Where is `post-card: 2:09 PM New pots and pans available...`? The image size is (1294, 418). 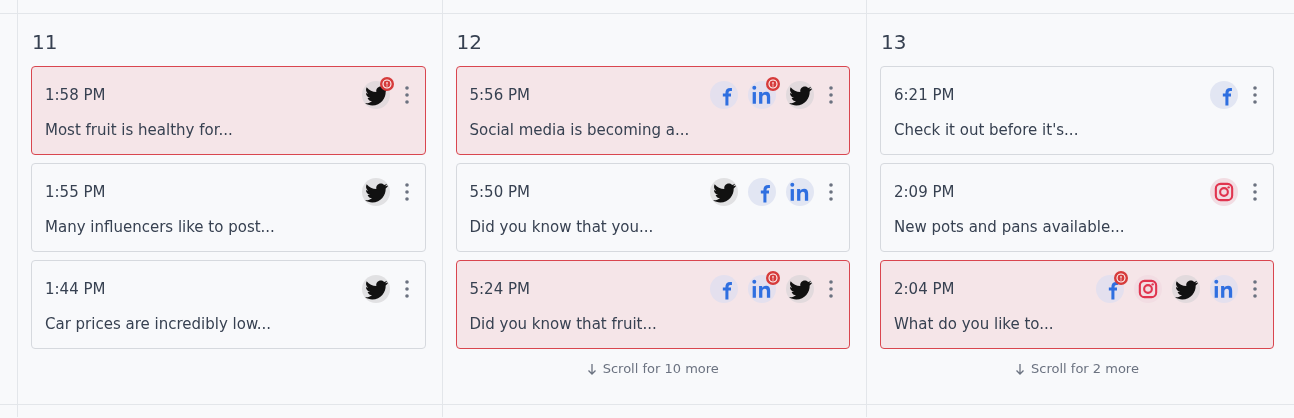 post-card: 2:09 PM New pots and pans available... is located at coordinates (1077, 207).